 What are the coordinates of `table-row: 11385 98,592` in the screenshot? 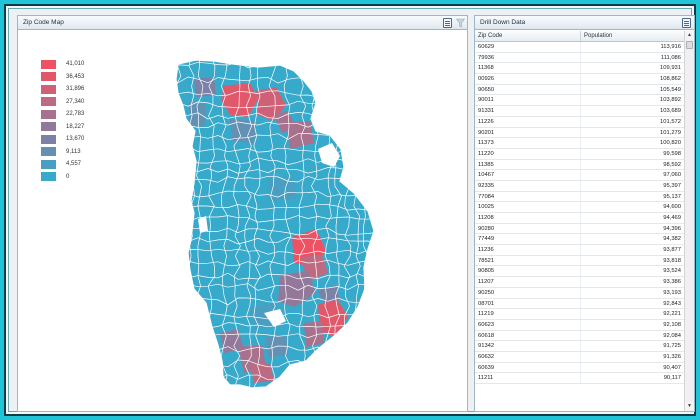 It's located at (579, 165).